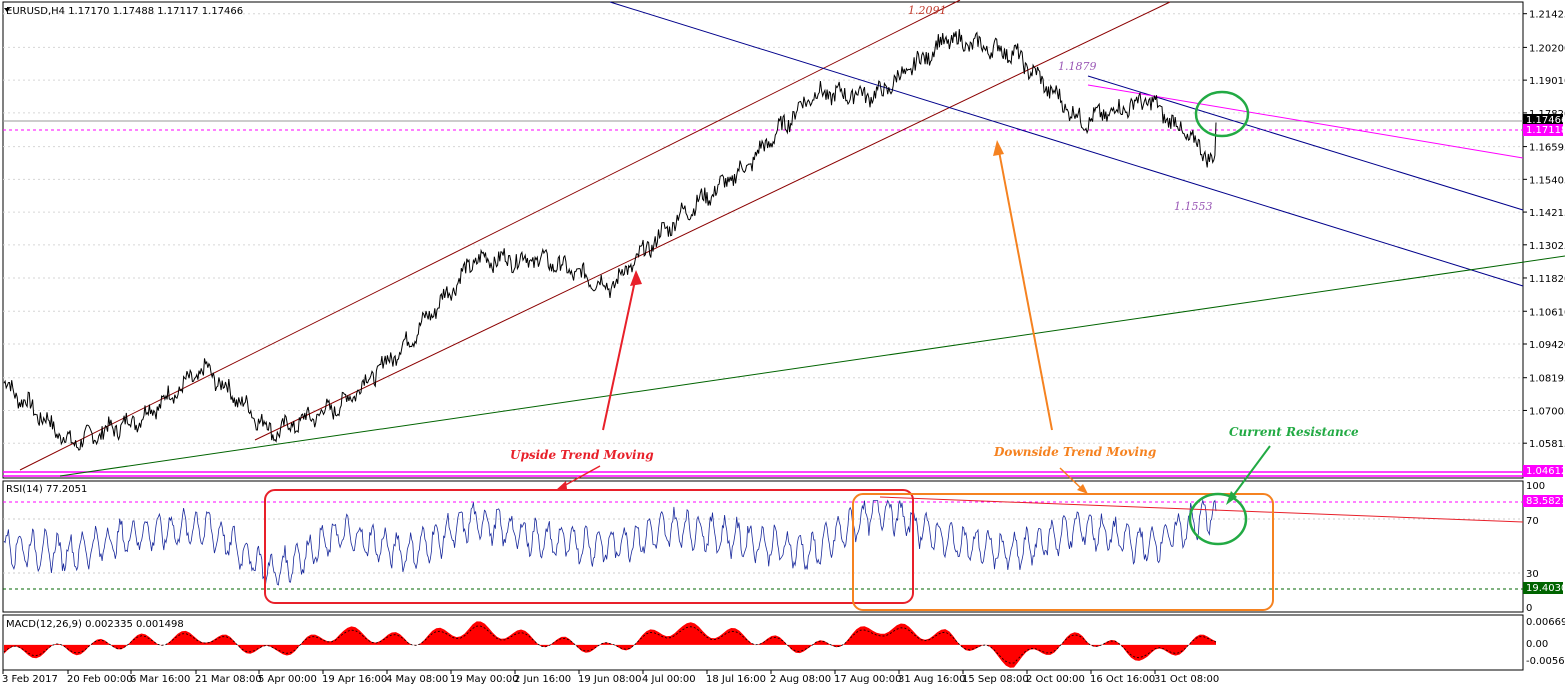 The image size is (1565, 688). Describe the element at coordinates (931, 679) in the screenshot. I see `time-tick: 31 Aug 16:00` at that location.